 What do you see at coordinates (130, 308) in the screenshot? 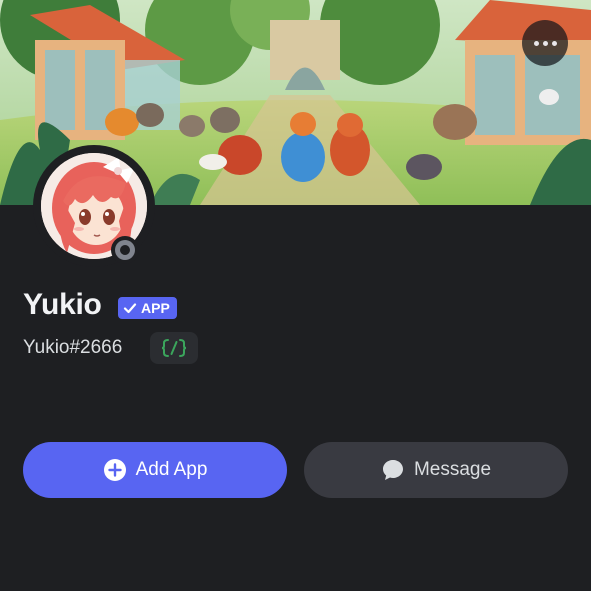
I see `checkmark-icon` at bounding box center [130, 308].